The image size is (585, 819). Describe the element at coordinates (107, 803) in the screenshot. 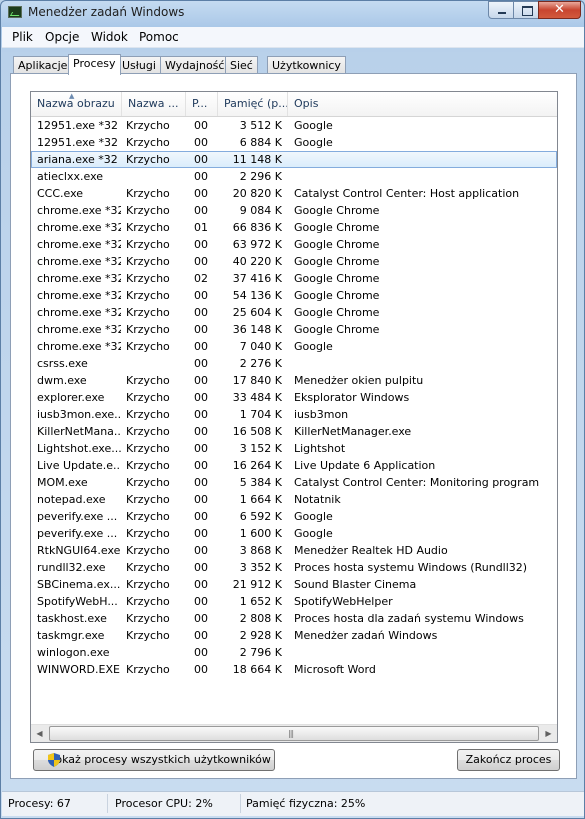

I see `status-divider` at that location.